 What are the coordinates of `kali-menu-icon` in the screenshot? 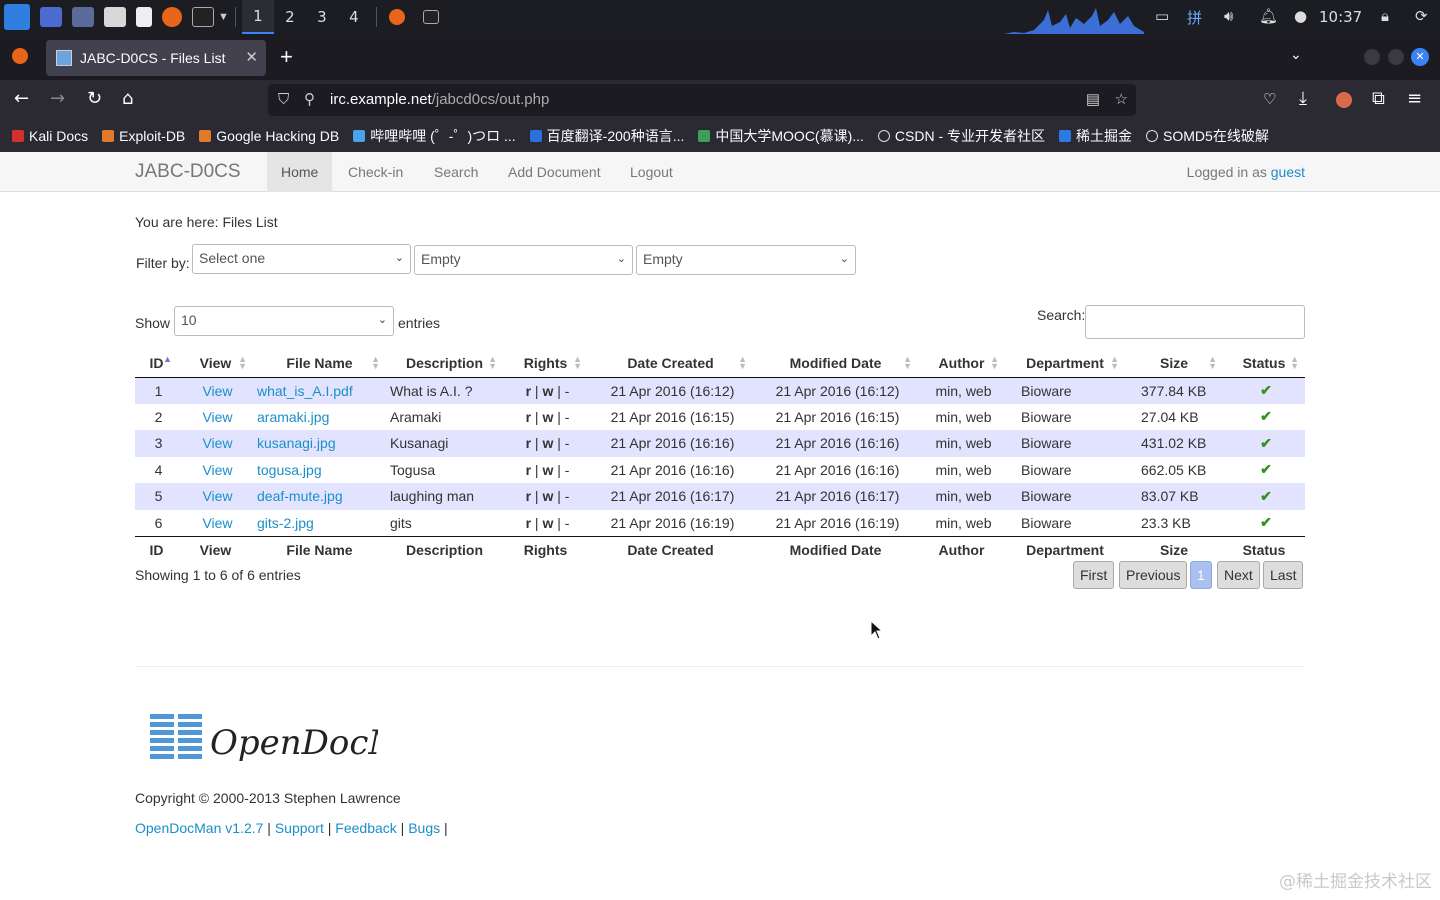 It's located at (17, 17).